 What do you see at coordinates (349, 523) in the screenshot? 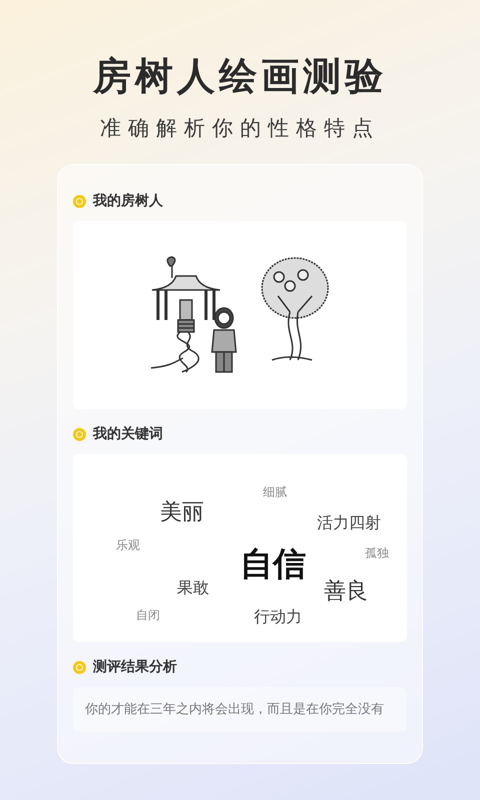
I see `keyword: 活力四射` at bounding box center [349, 523].